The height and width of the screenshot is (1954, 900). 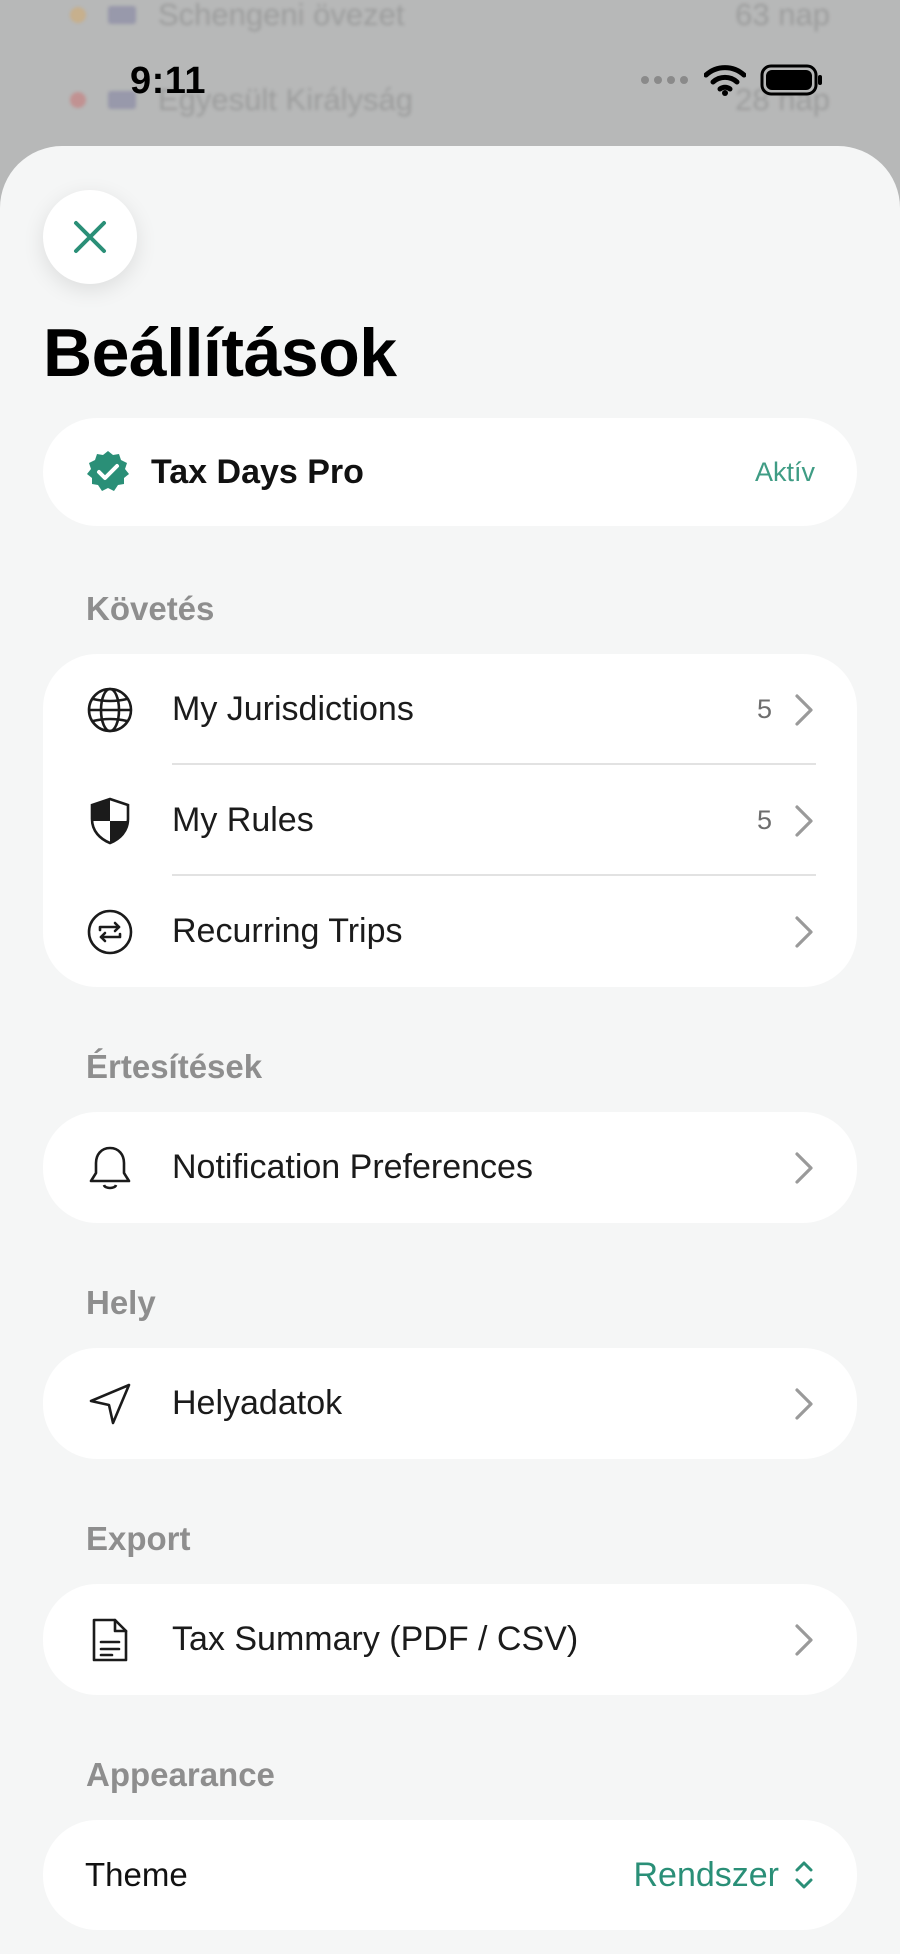 What do you see at coordinates (784, 471) in the screenshot?
I see `subscription-status: Aktív` at bounding box center [784, 471].